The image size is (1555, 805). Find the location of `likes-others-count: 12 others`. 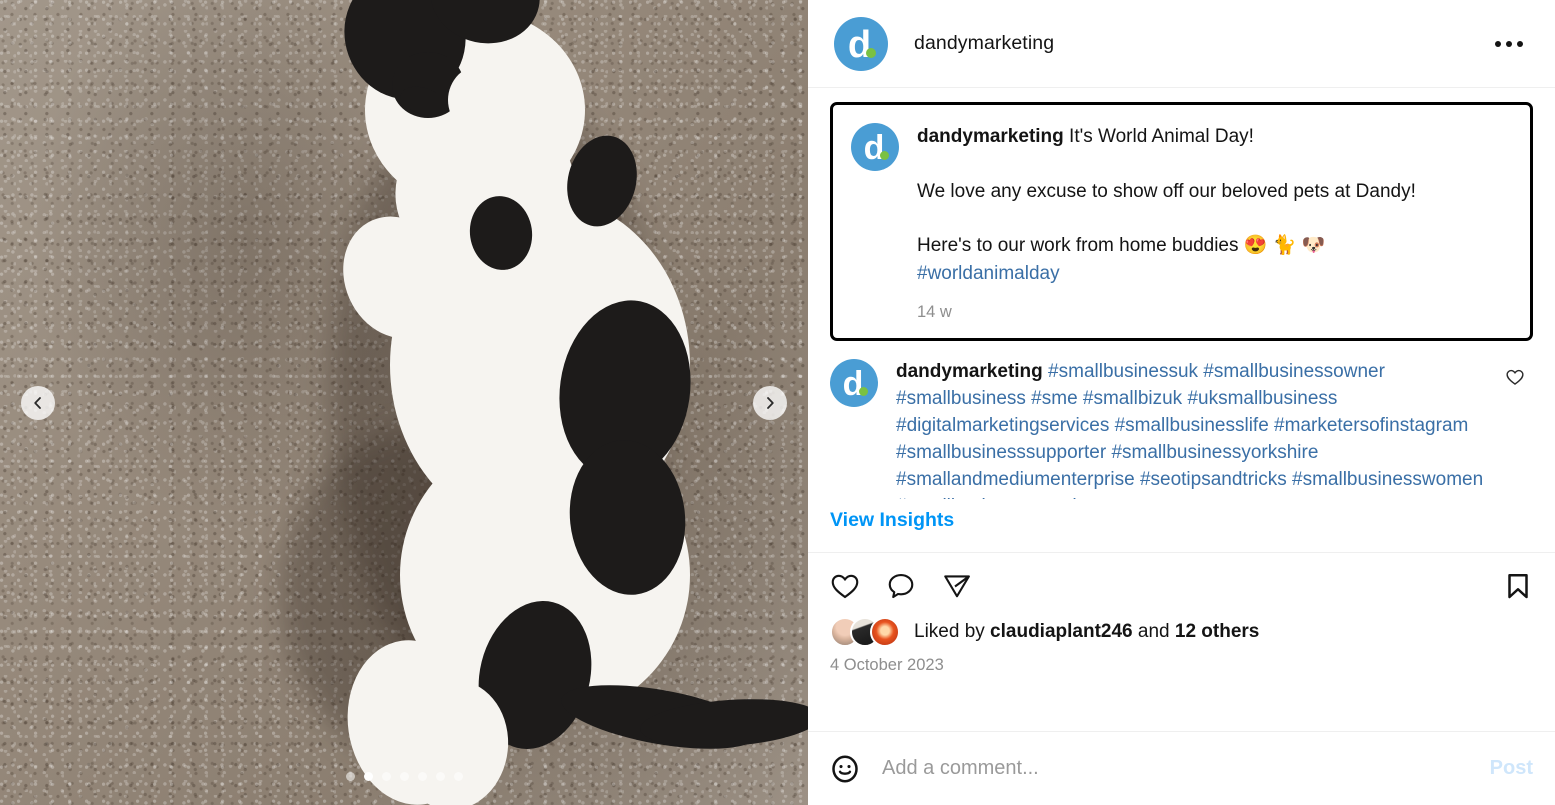

likes-others-count: 12 others is located at coordinates (1217, 631).